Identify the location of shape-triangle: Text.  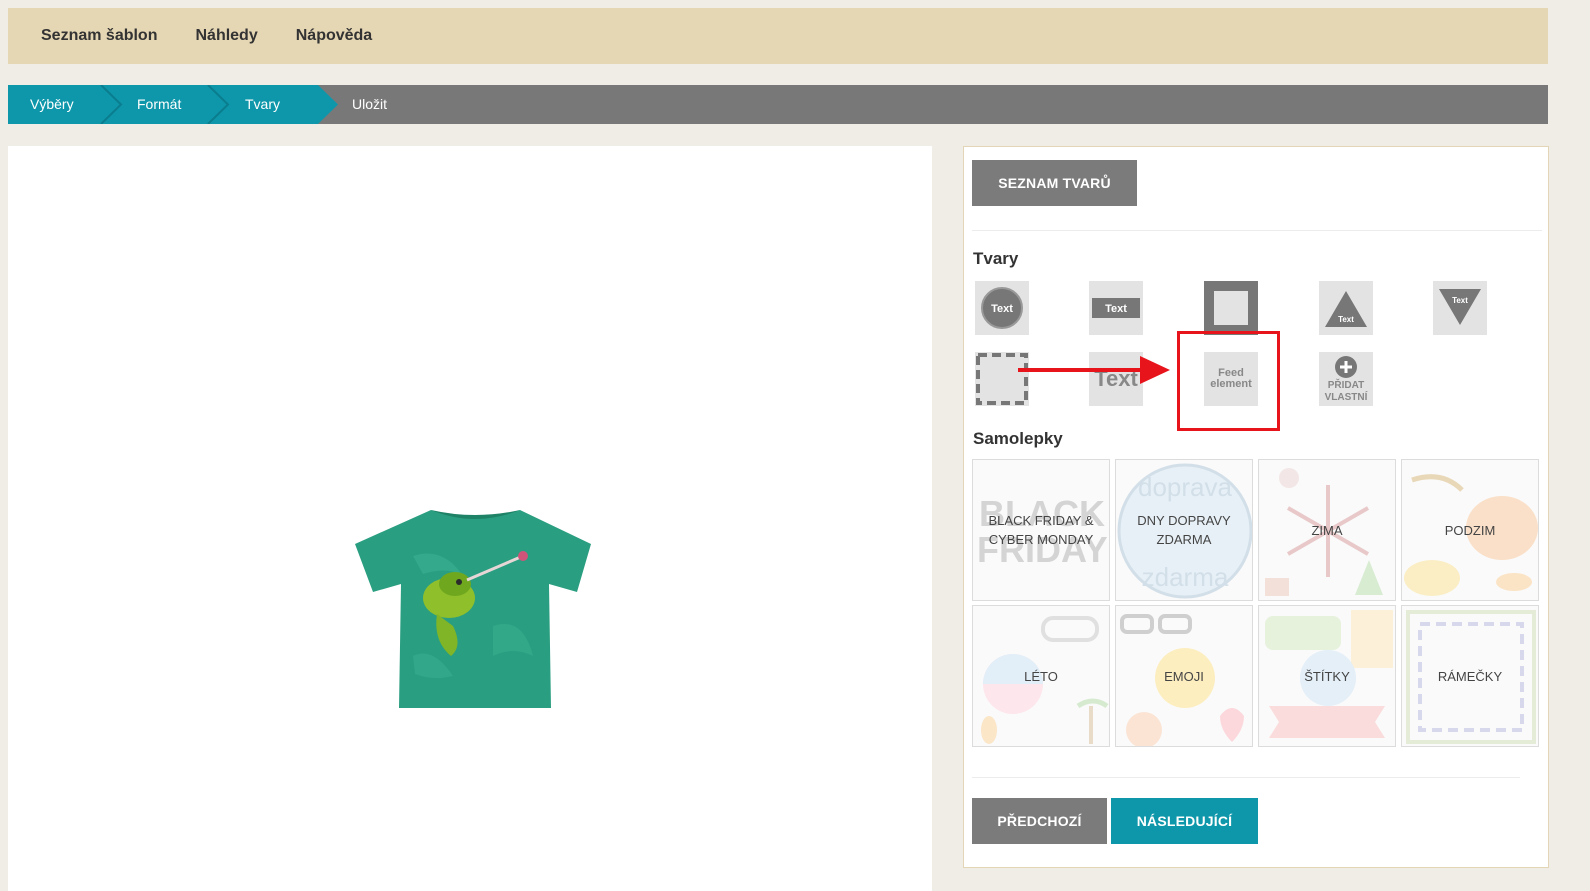
(1346, 308).